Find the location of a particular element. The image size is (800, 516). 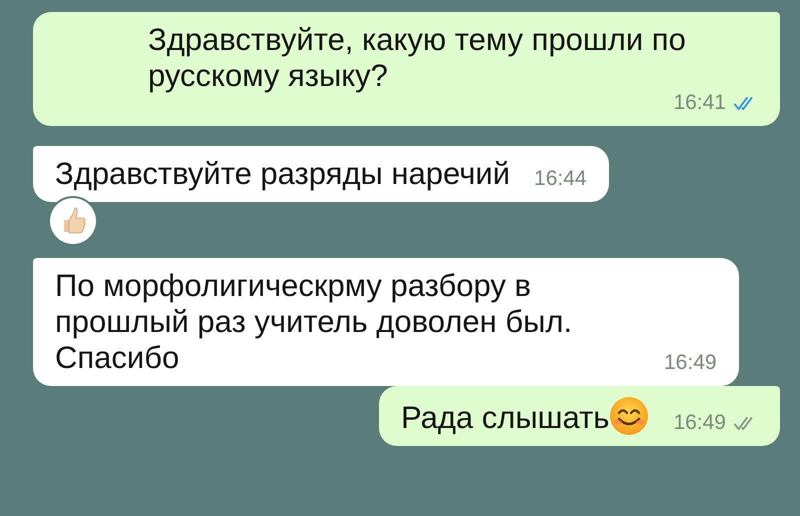

message-text: Здравствуйте разряды наречий is located at coordinates (282, 173).